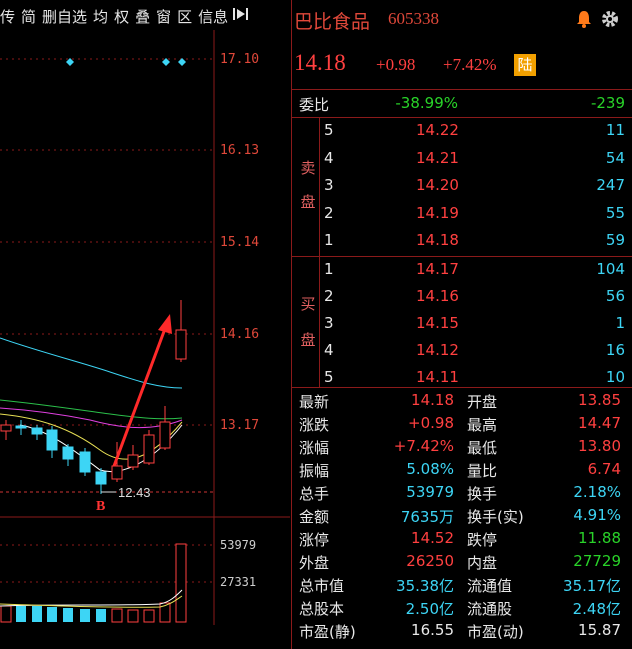 The height and width of the screenshot is (649, 632). What do you see at coordinates (28, 16) in the screenshot?
I see `toolbar-item-jian: 简` at bounding box center [28, 16].